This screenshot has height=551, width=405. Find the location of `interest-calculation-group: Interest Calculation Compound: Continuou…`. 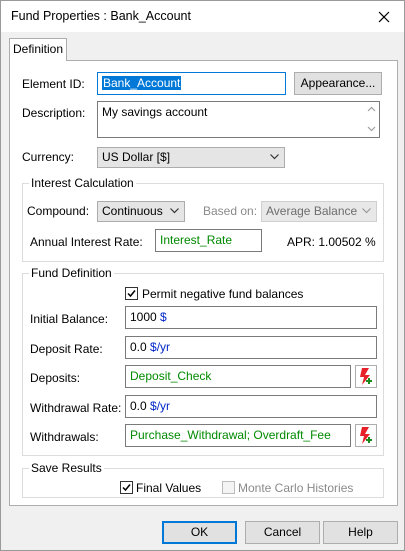

interest-calculation-group: Interest Calculation Compound: Continuou… is located at coordinates (203, 219).